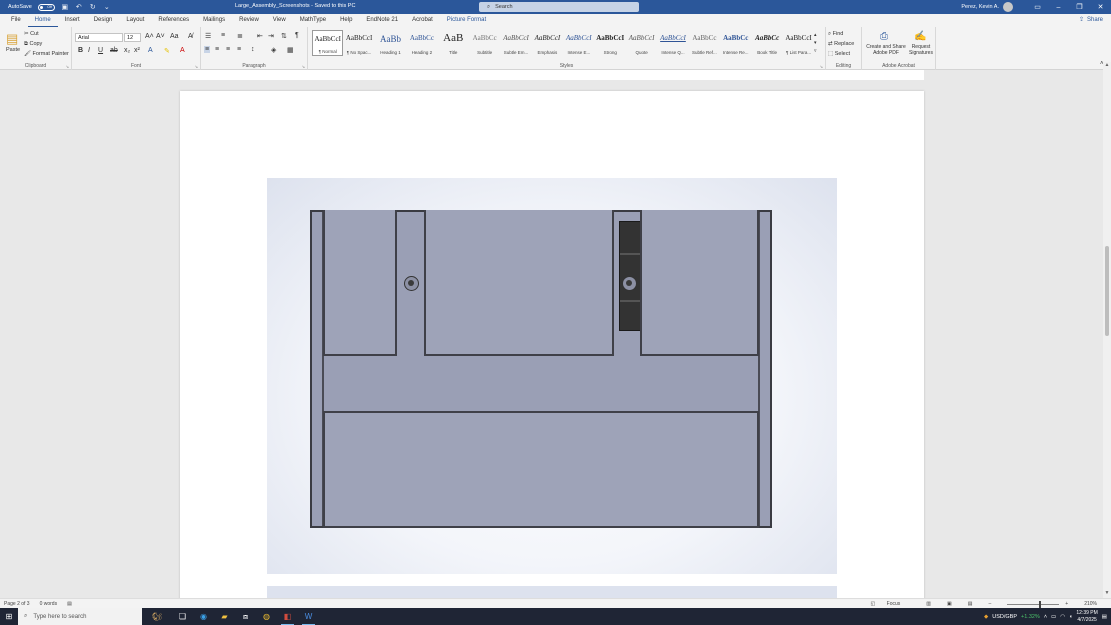  I want to click on shrink-font-icon: A˅, so click(160, 36).